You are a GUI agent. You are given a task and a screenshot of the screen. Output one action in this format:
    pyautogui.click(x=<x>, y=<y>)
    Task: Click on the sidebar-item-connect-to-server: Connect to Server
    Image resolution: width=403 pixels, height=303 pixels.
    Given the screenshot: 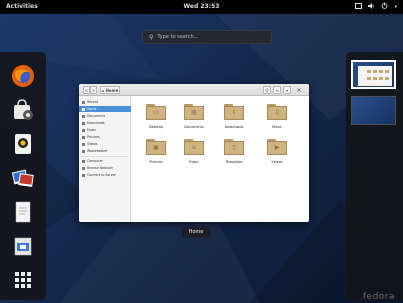 What is the action you would take?
    pyautogui.click(x=105, y=175)
    